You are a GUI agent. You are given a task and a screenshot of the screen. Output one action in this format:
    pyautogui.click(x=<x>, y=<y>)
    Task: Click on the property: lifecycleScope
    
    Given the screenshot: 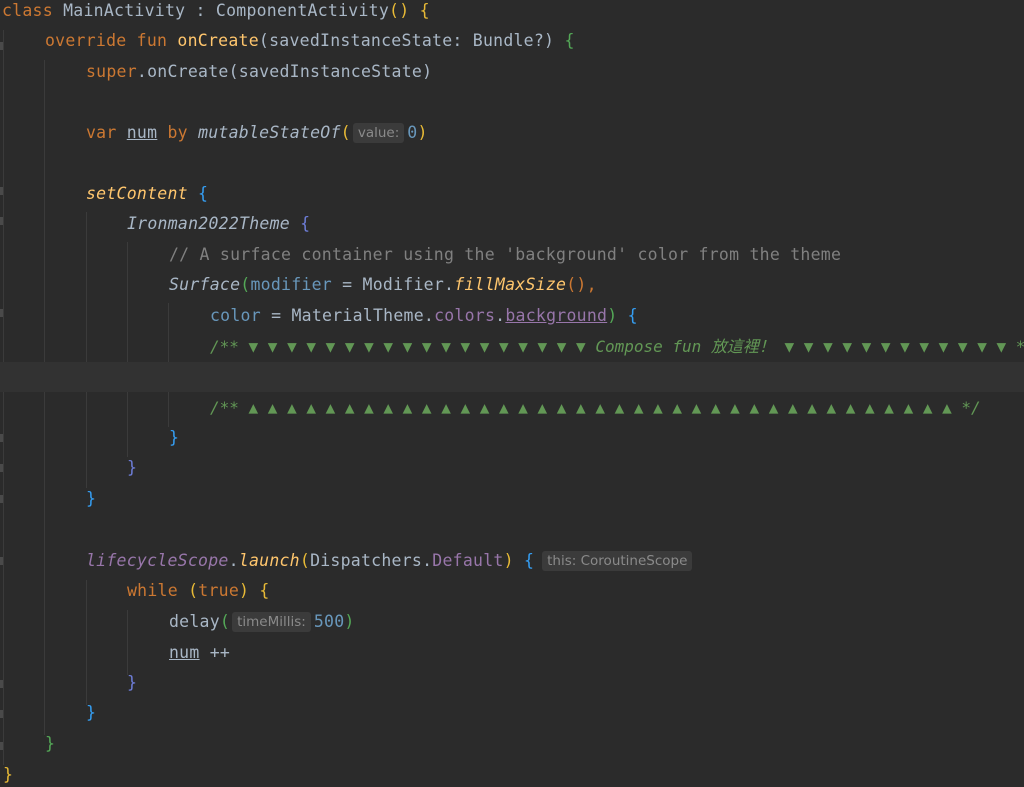 What is the action you would take?
    pyautogui.click(x=157, y=560)
    